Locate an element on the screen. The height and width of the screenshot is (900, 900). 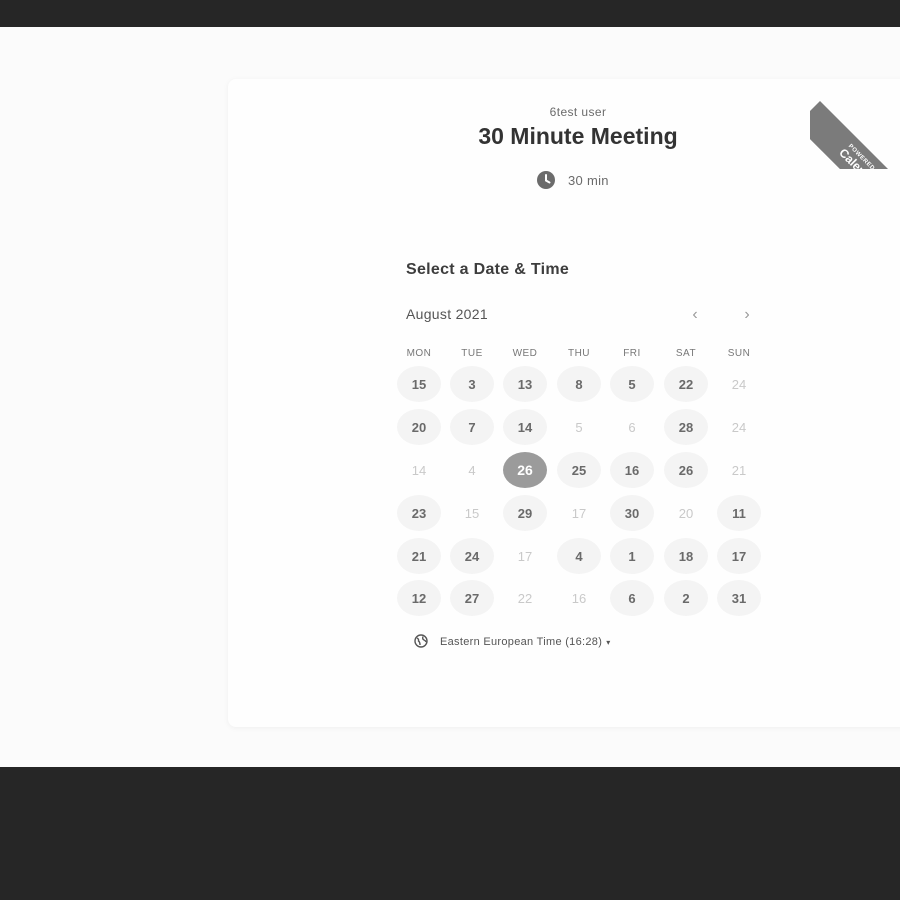
bottom-bar is located at coordinates (450, 833).